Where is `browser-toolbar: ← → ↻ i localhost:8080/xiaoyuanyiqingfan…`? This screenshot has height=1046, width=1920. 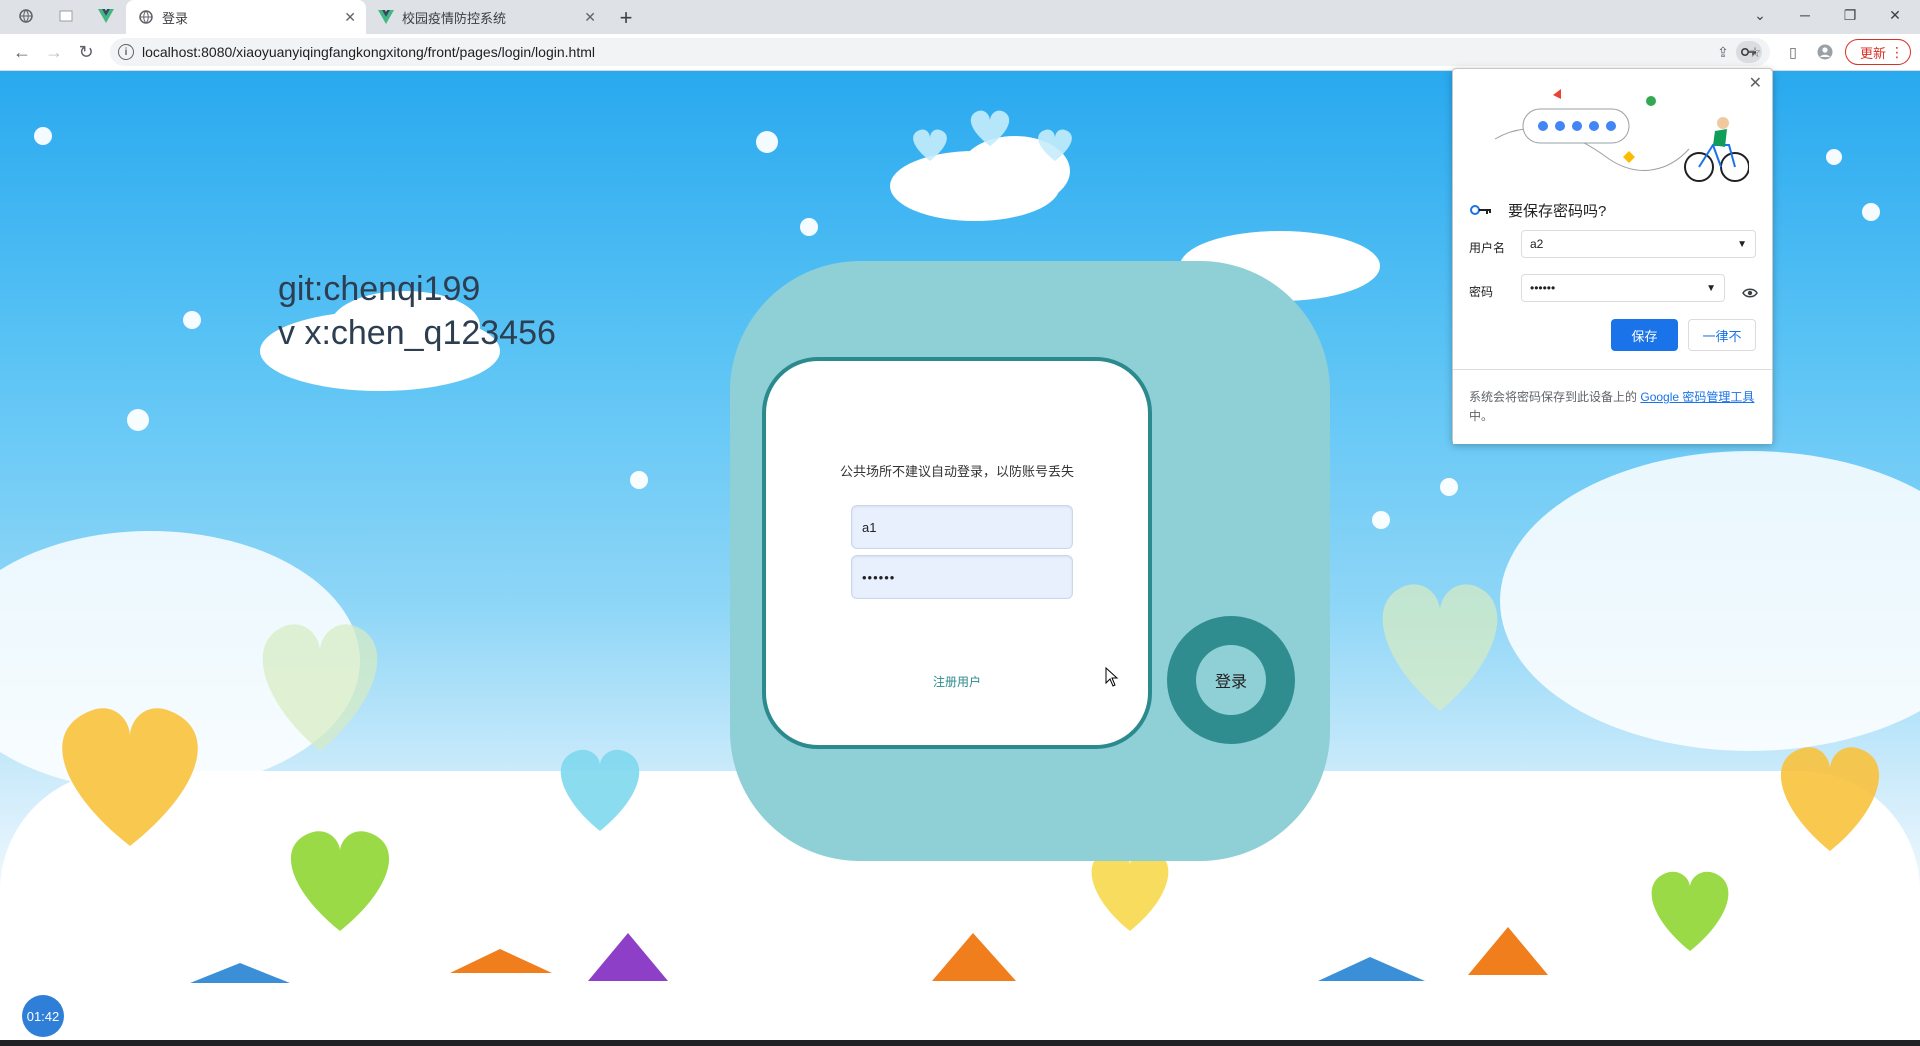 browser-toolbar: ← → ↻ i localhost:8080/xiaoyuanyiqingfan… is located at coordinates (960, 52).